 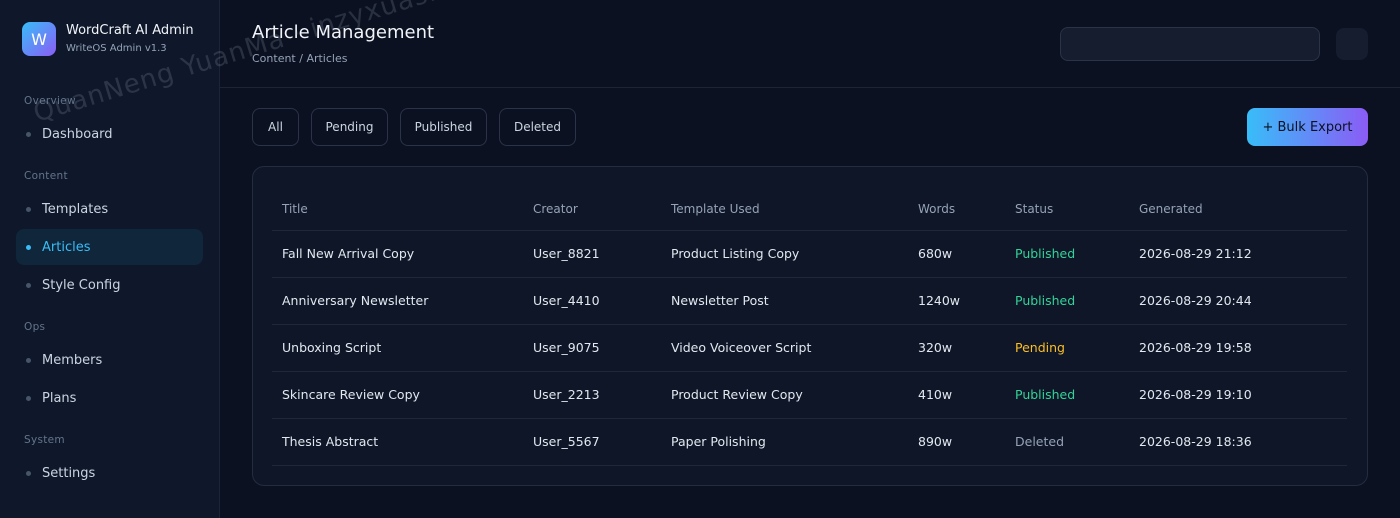 I want to click on cell-template: Newsletter Post, so click(x=784, y=301).